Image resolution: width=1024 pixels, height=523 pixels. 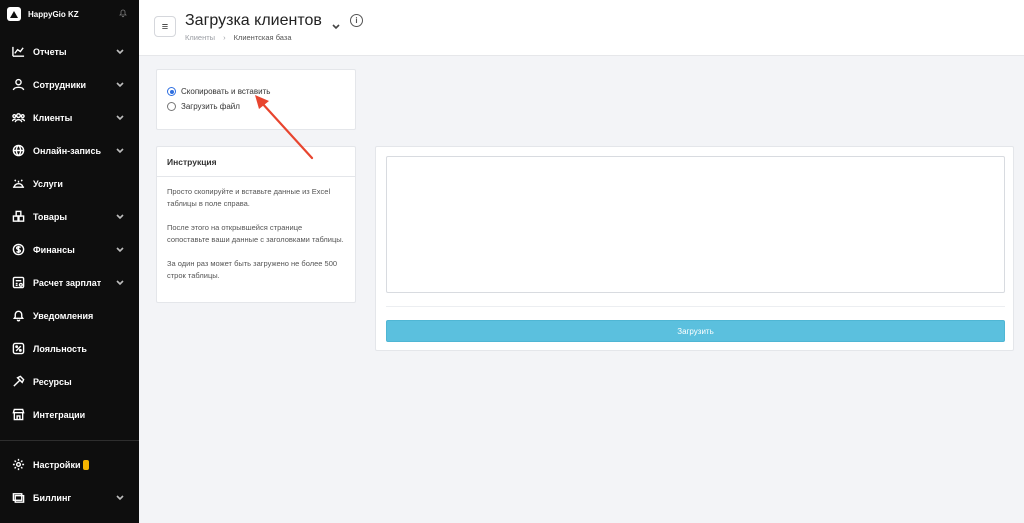 I want to click on sidebar-item-label: Товары, so click(x=50, y=216).